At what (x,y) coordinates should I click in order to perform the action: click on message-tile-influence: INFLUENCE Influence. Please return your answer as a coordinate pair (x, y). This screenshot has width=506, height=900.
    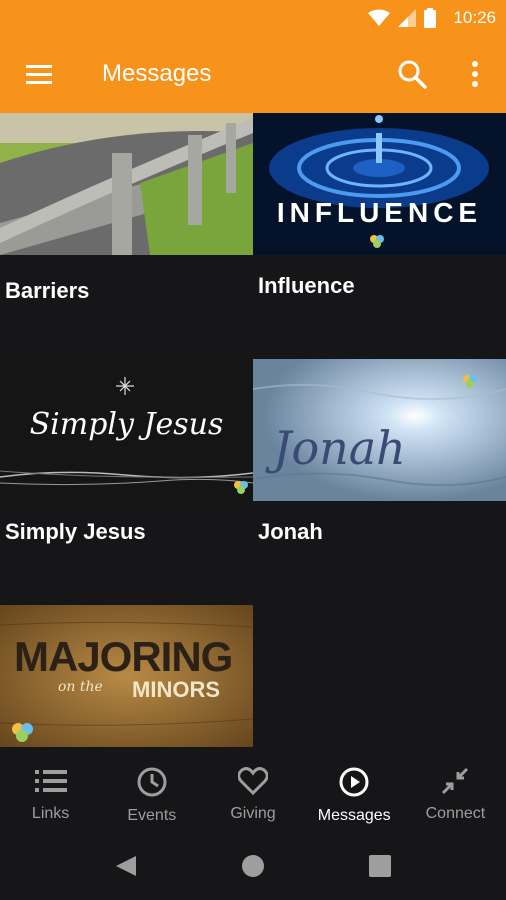
    Looking at the image, I should click on (379, 206).